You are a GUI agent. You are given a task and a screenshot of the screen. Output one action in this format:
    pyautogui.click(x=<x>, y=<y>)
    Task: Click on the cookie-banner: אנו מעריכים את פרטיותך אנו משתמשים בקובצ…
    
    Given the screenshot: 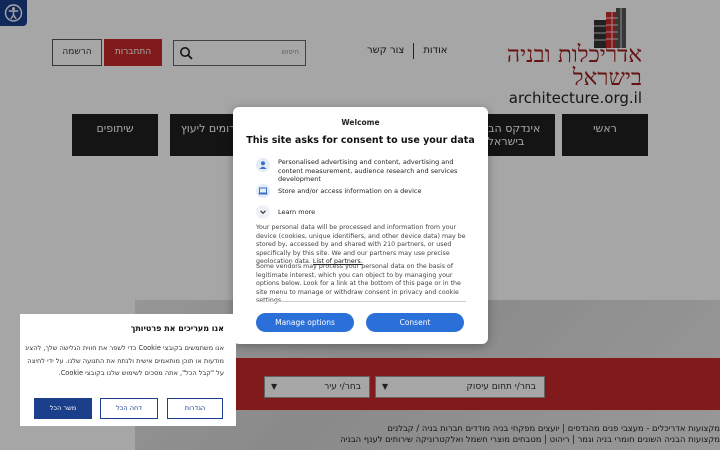 What is the action you would take?
    pyautogui.click(x=128, y=370)
    